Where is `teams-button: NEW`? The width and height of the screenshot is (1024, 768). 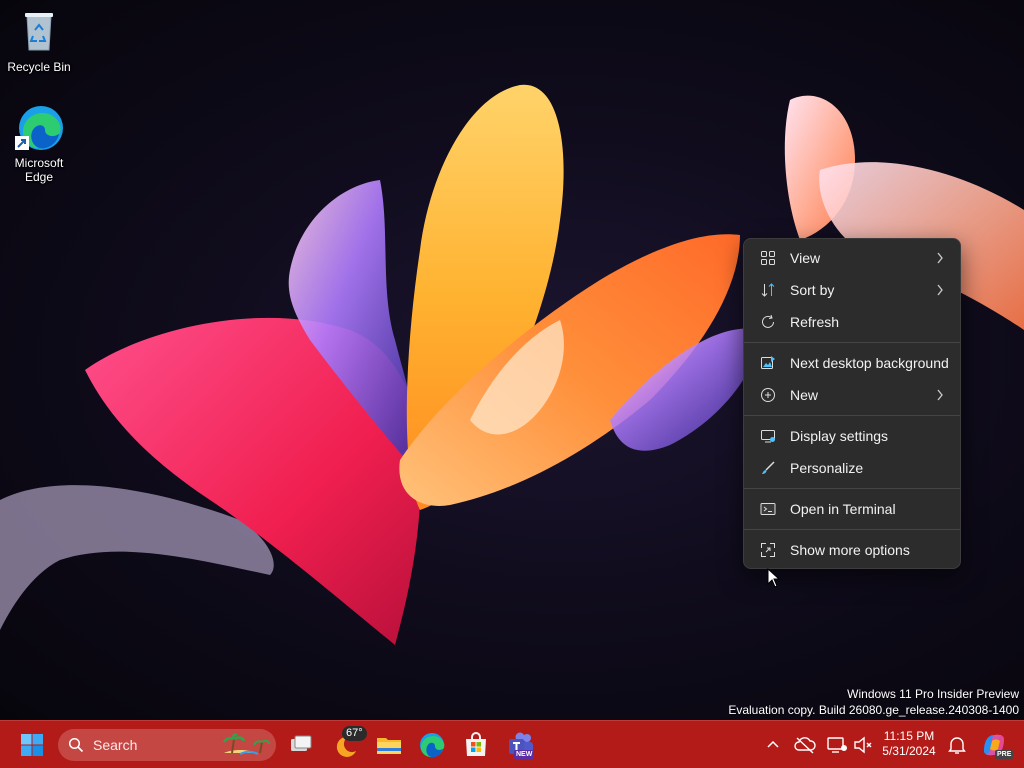 teams-button: NEW is located at coordinates (521, 745).